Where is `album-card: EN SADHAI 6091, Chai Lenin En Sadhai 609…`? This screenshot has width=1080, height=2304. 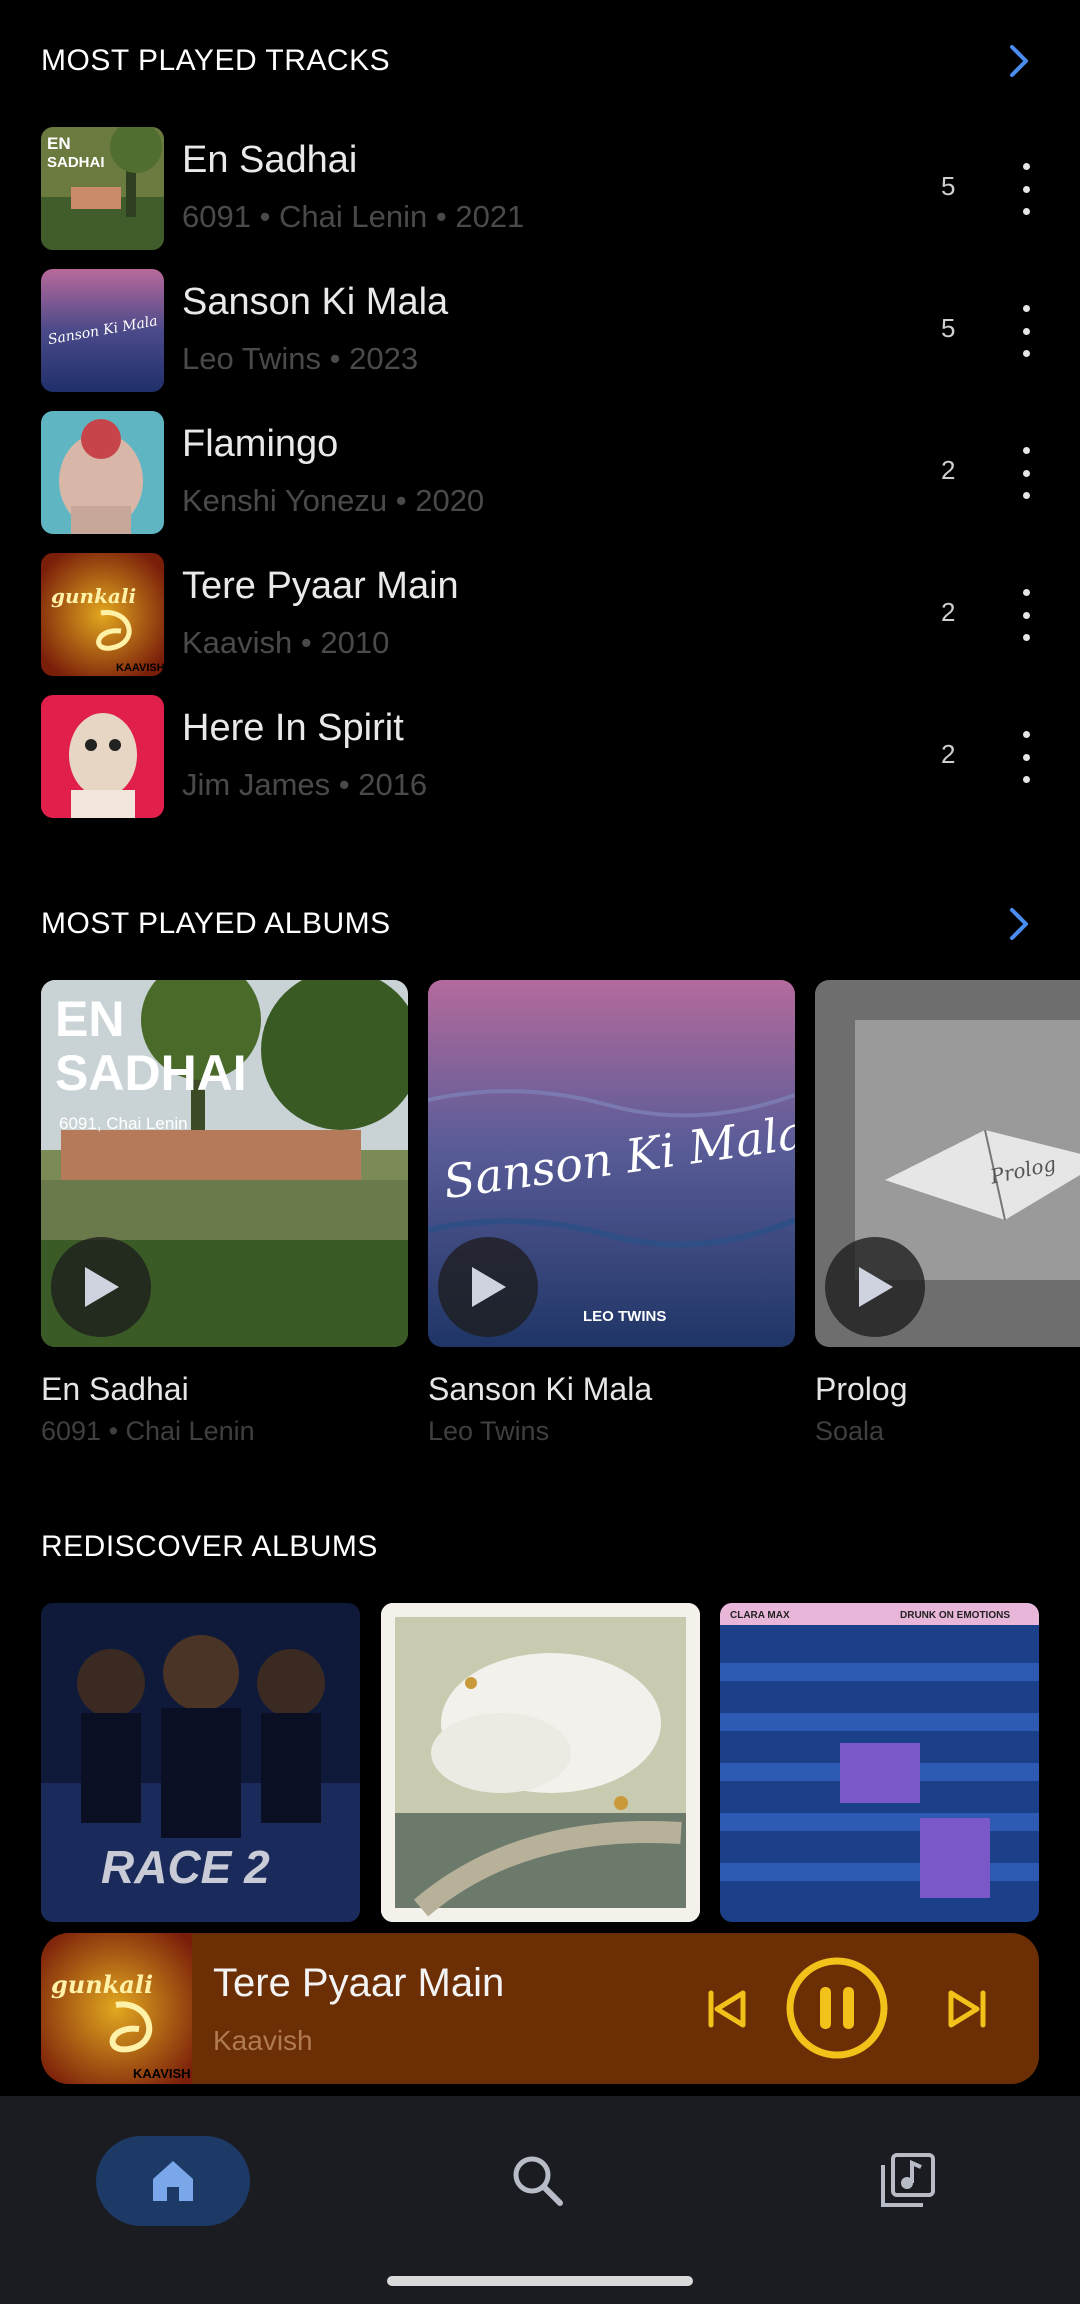
album-card: EN SADHAI 6091, Chai Lenin En Sadhai 609… is located at coordinates (224, 1213).